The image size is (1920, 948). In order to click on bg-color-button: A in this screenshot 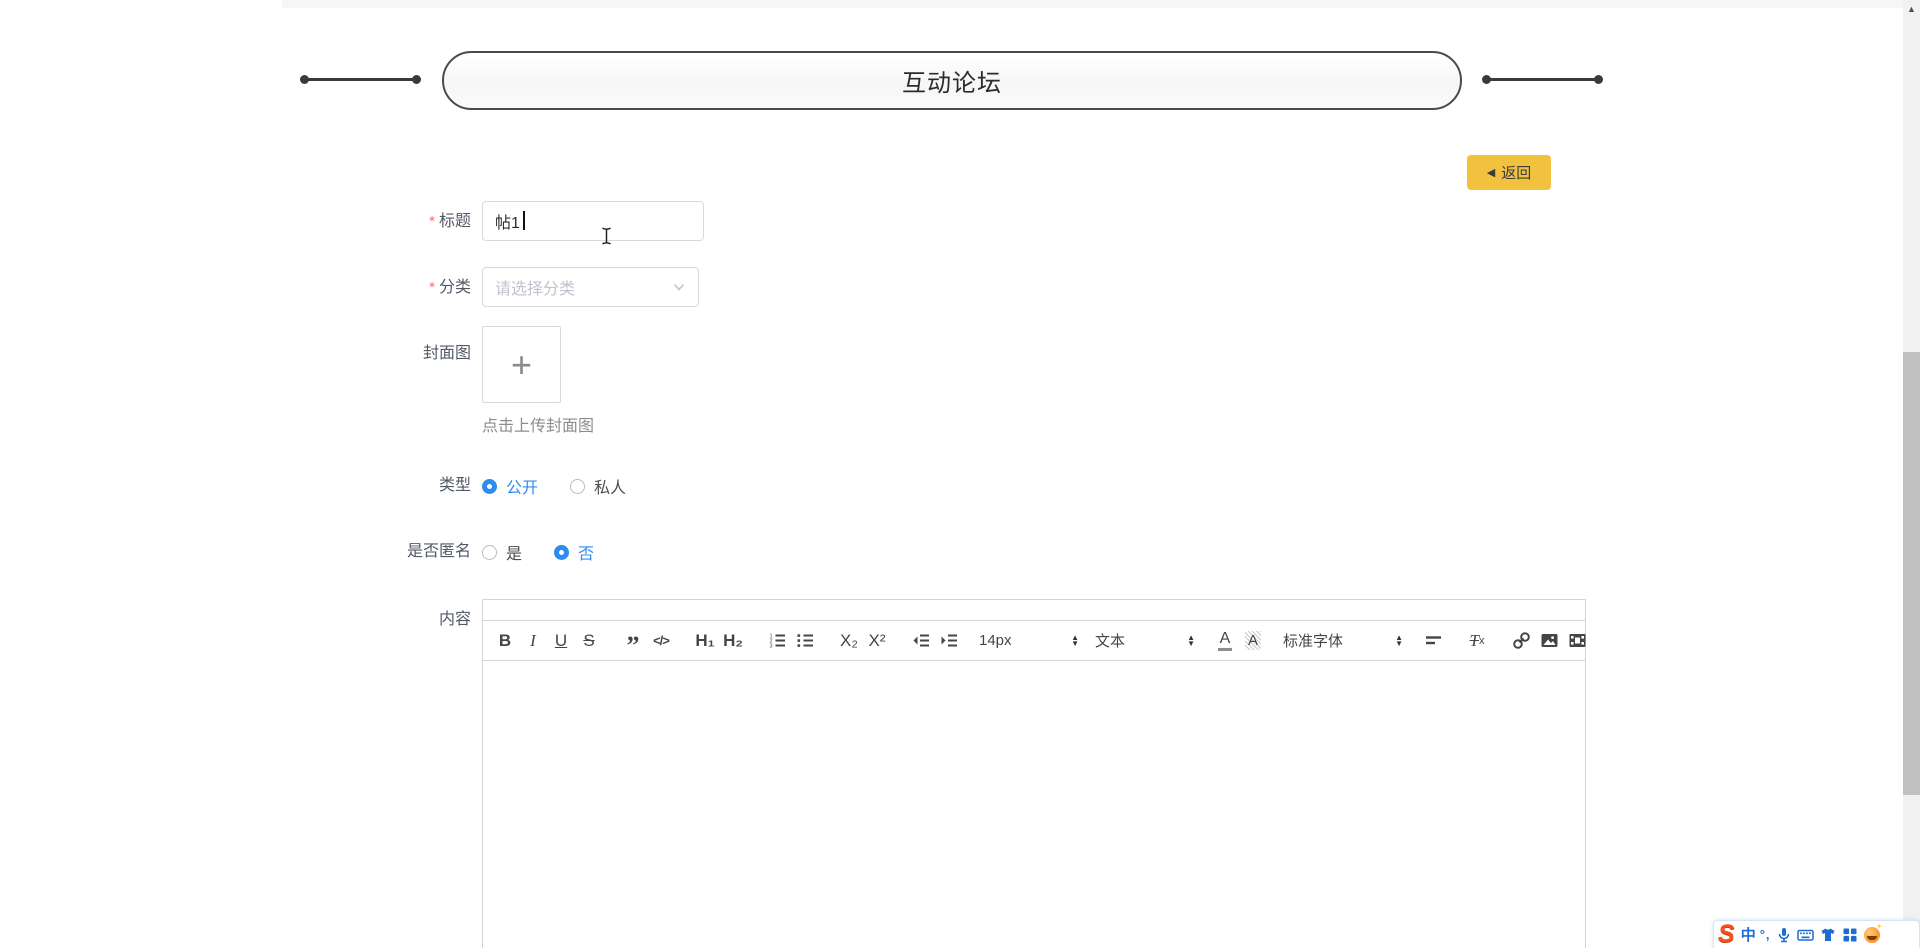, I will do `click(1253, 641)`.